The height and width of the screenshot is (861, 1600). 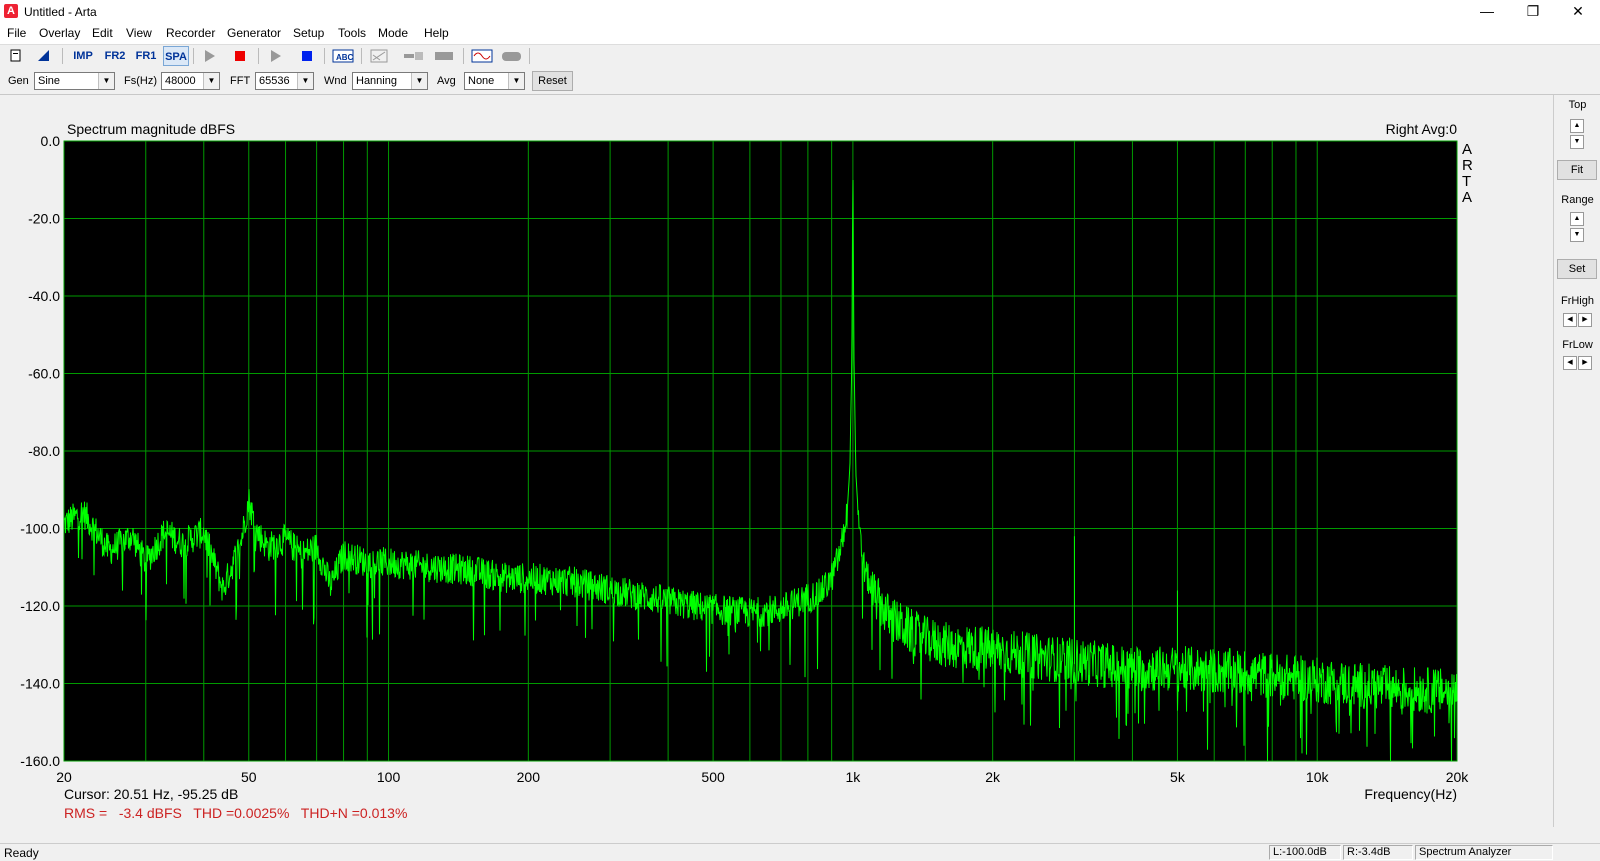 What do you see at coordinates (993, 777) in the screenshot?
I see `x-tick-label: 2k` at bounding box center [993, 777].